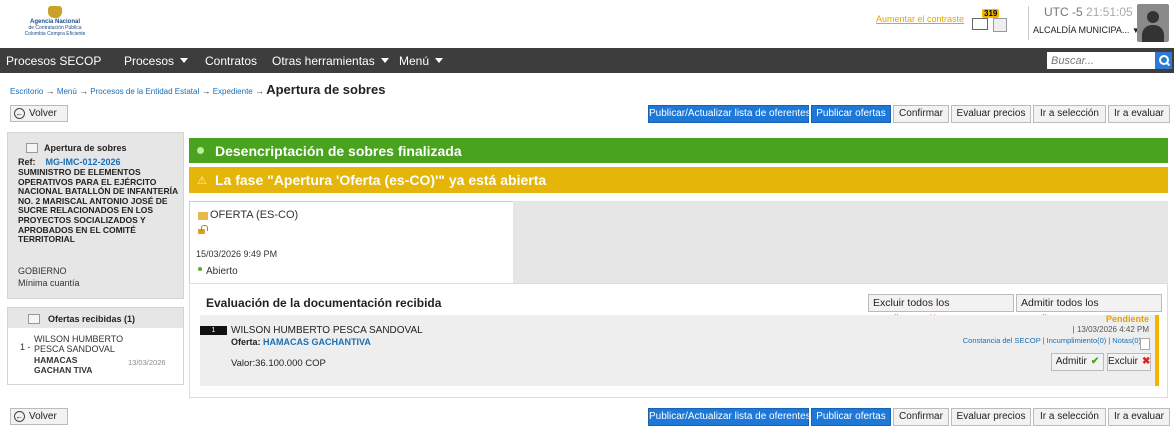  What do you see at coordinates (32, 148) in the screenshot?
I see `folder-icon` at bounding box center [32, 148].